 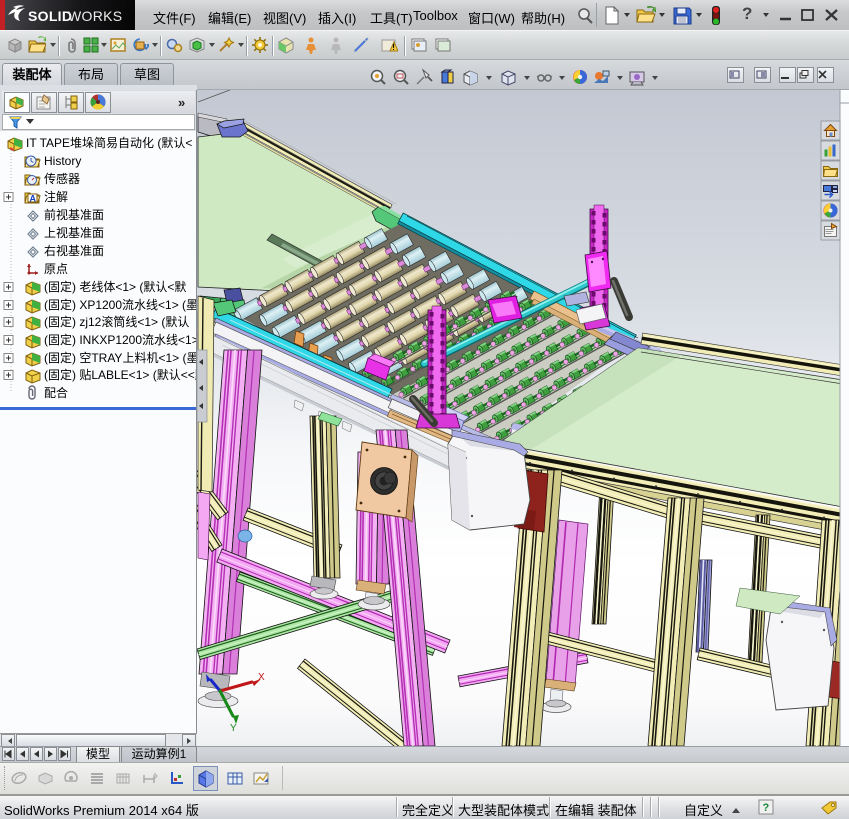 I want to click on svg-text: SOLID, so click(x=50, y=16).